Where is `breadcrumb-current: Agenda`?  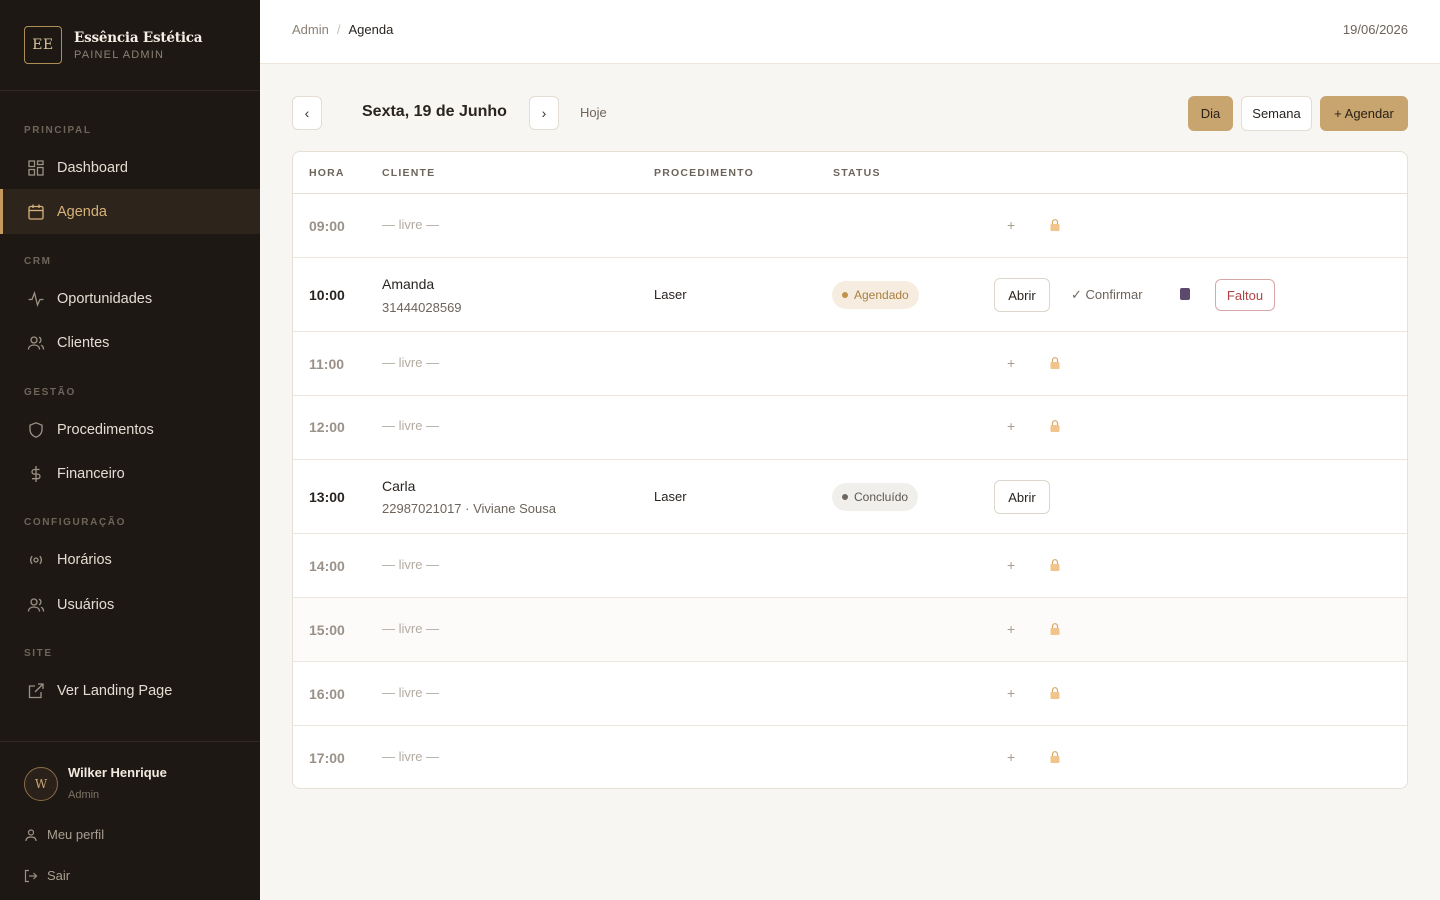 breadcrumb-current: Agenda is located at coordinates (371, 29).